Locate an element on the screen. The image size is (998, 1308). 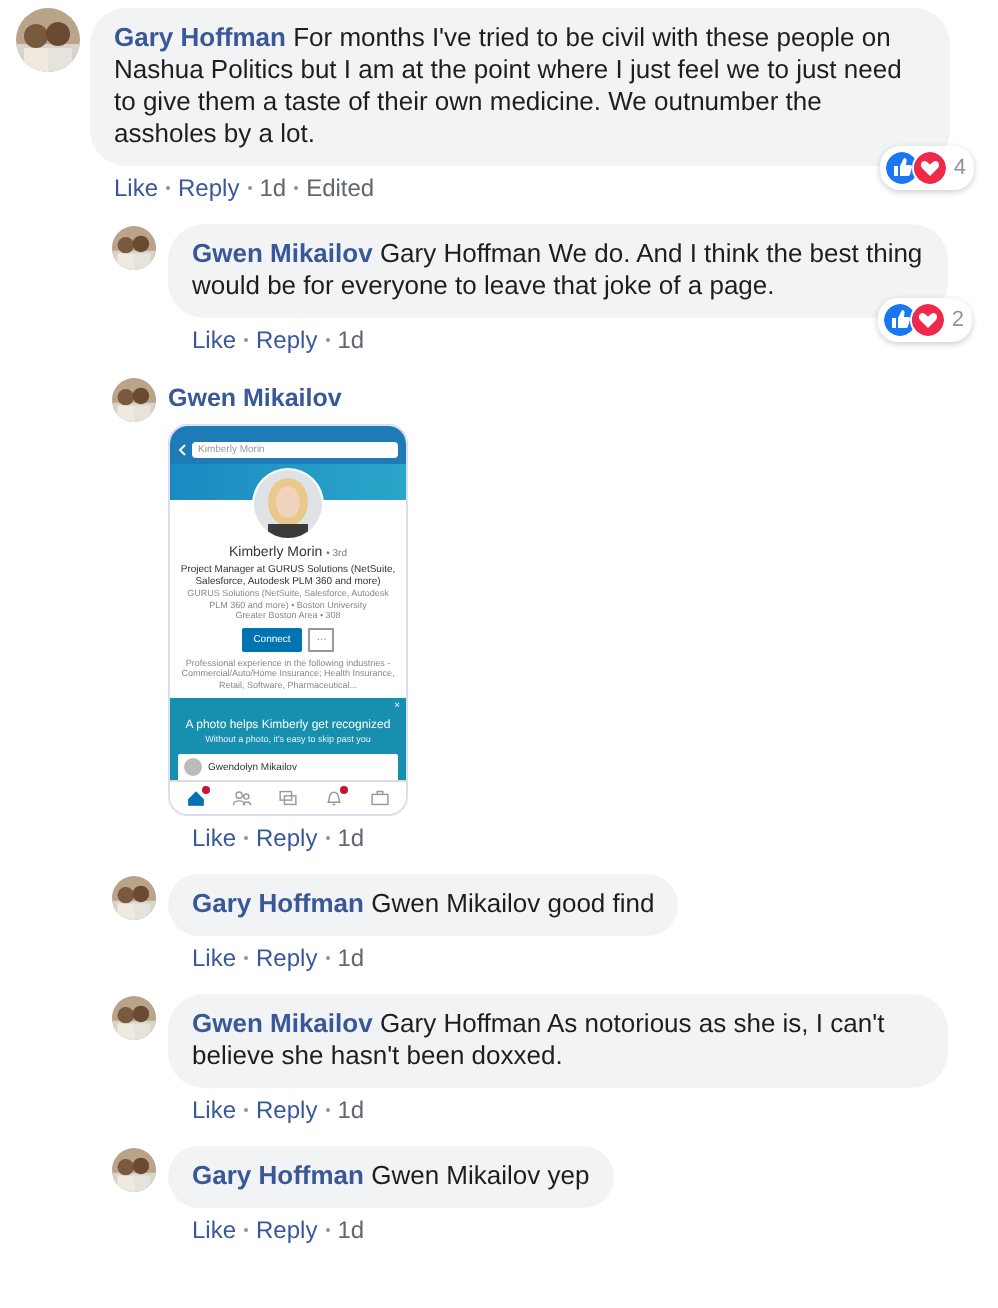
people-icon is located at coordinates (242, 798).